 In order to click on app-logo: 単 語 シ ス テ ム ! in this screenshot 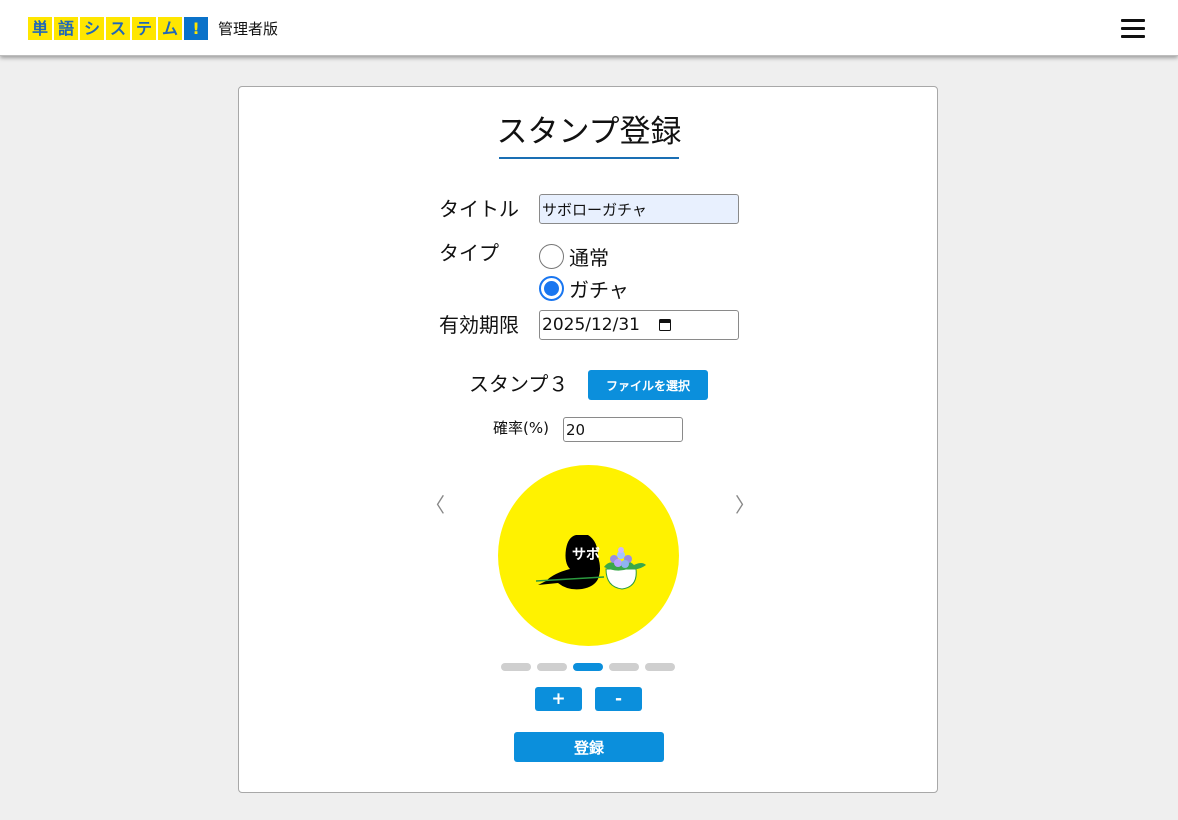, I will do `click(118, 28)`.